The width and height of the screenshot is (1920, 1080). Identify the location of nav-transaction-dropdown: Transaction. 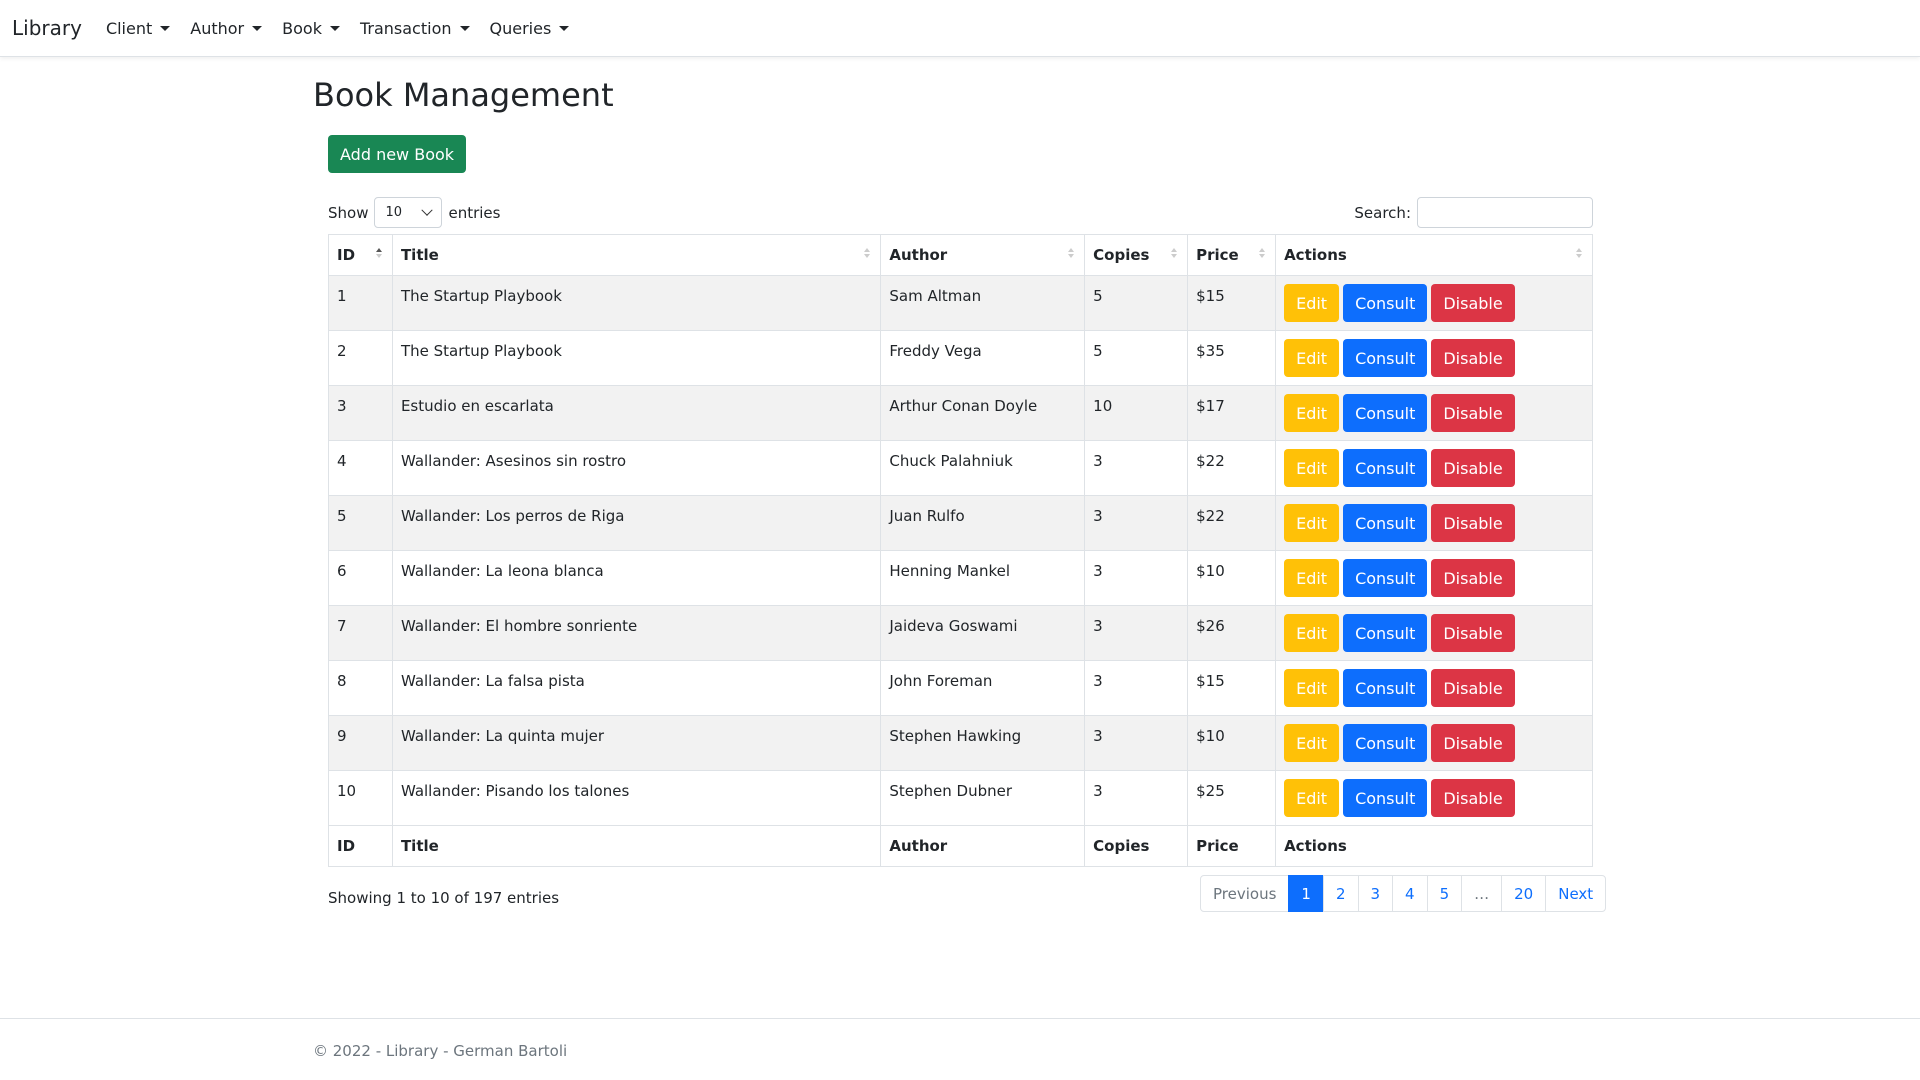
(415, 28).